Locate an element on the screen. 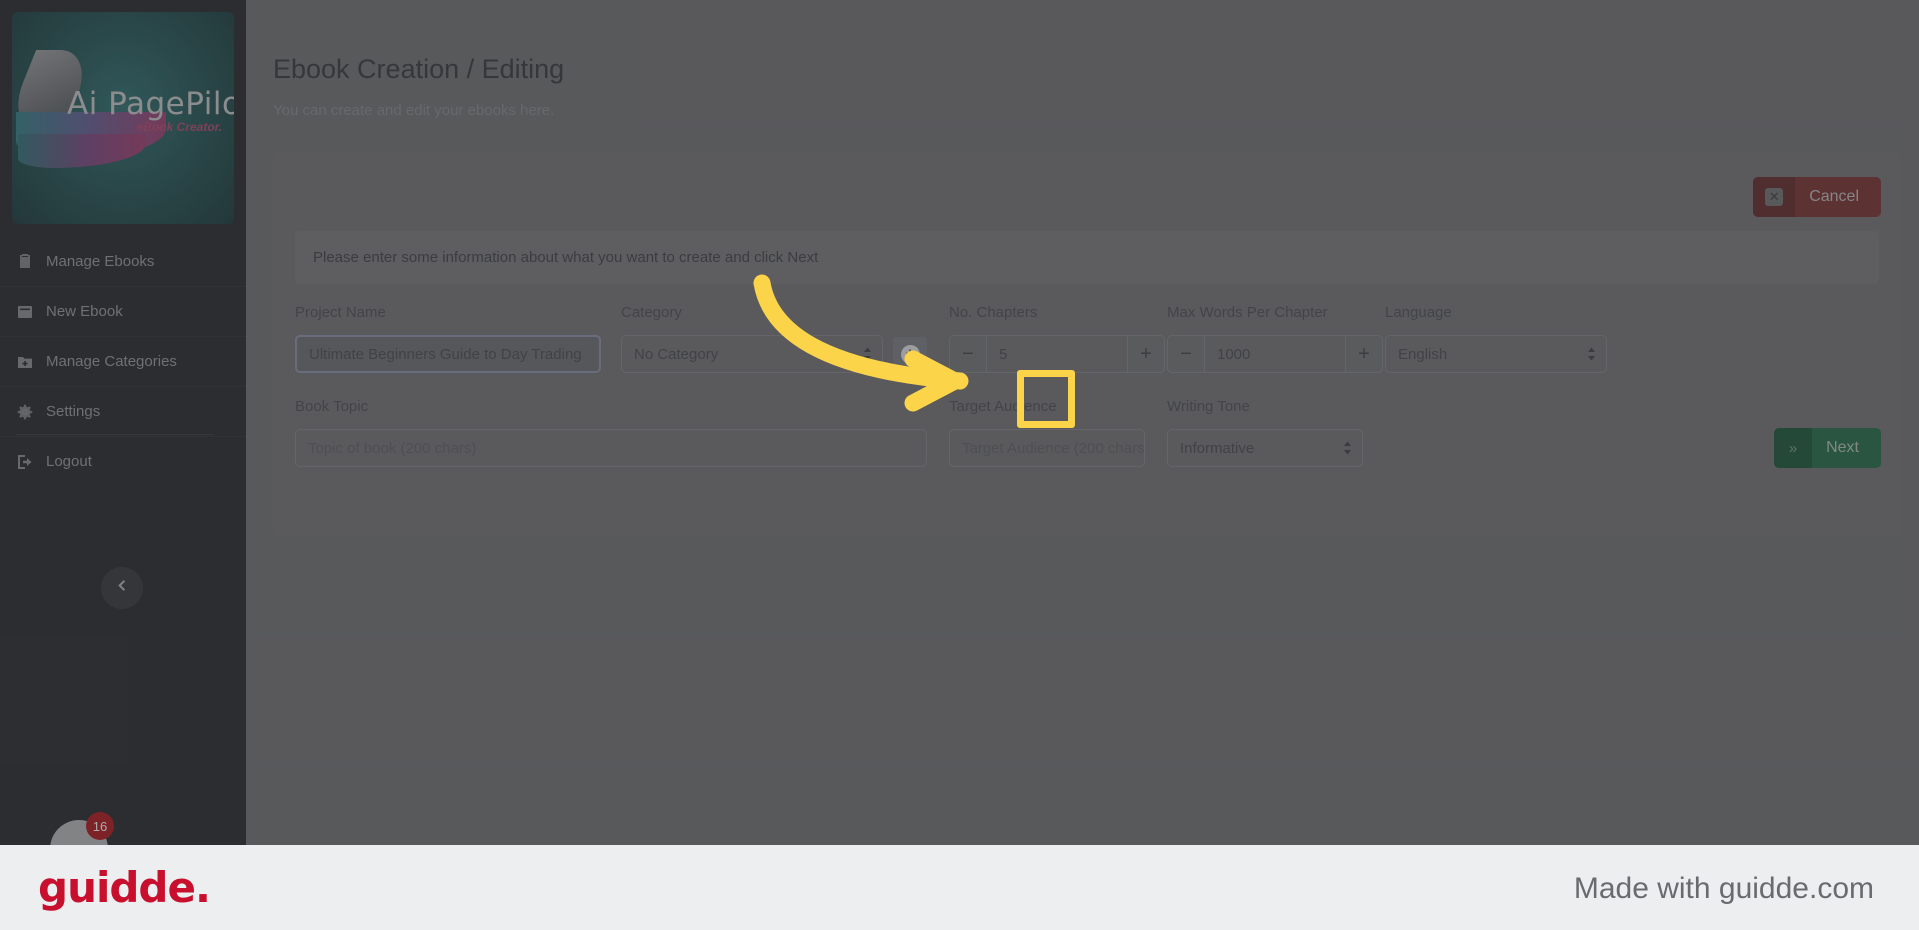  writing-tone-select-value: Informative is located at coordinates (1217, 448).